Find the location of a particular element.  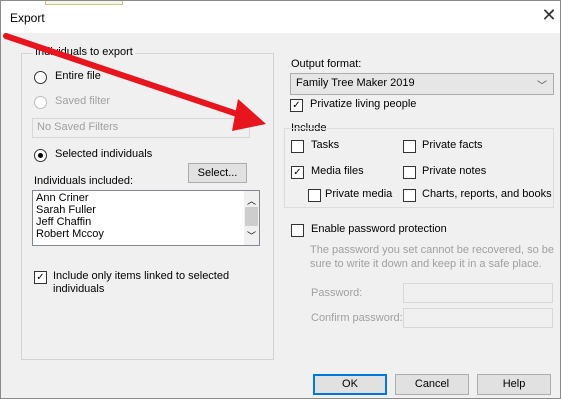

annotation-arrow is located at coordinates (134, 82).